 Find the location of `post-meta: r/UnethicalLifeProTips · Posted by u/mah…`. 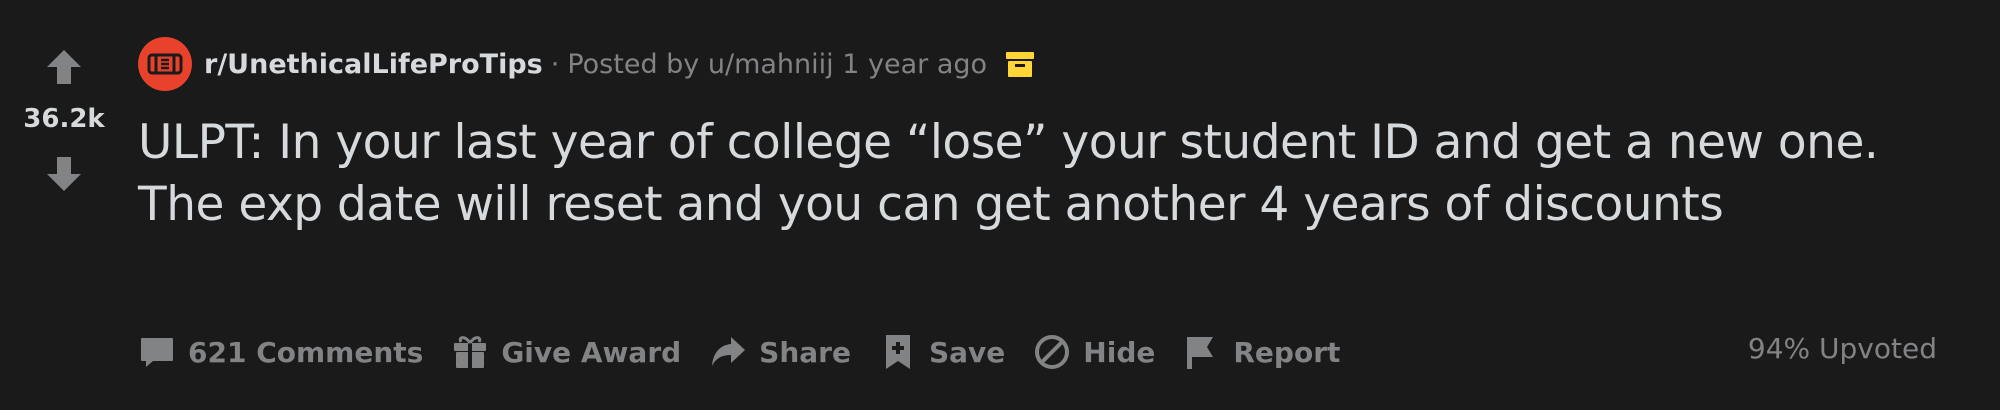

post-meta: r/UnethicalLifeProTips · Posted by u/mah… is located at coordinates (586, 64).